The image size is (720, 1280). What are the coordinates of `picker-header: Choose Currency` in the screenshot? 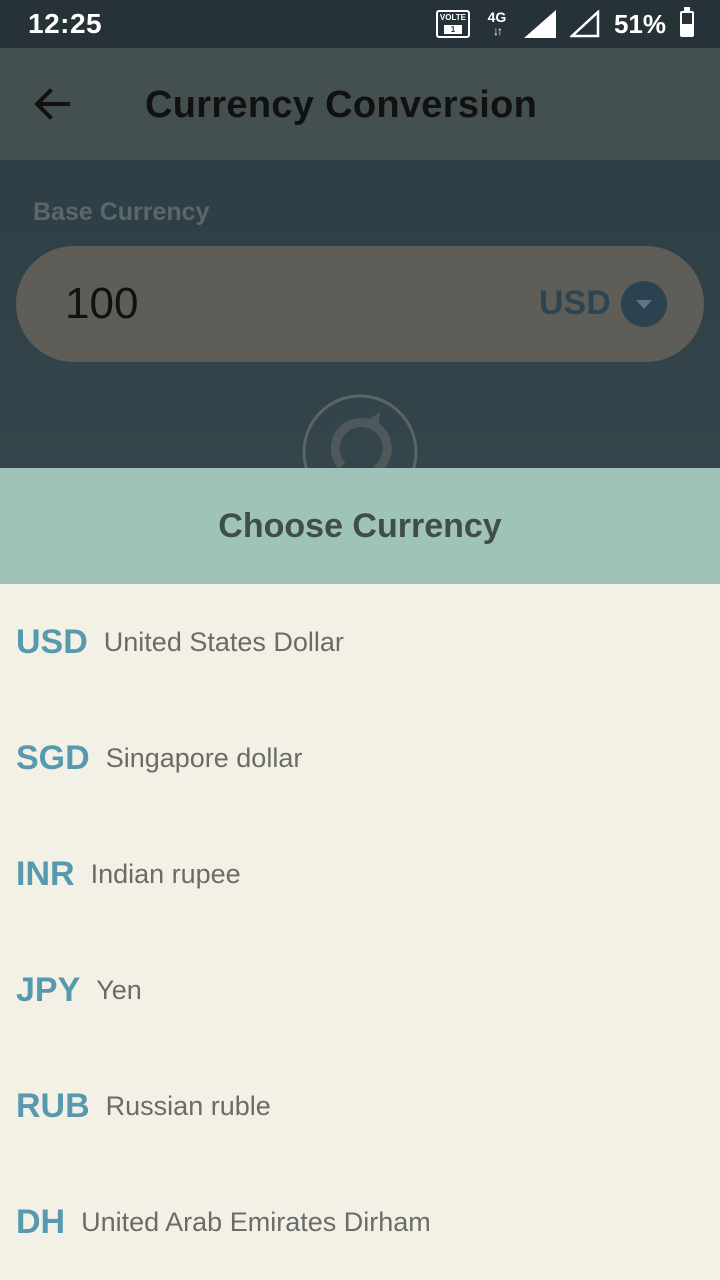 It's located at (360, 526).